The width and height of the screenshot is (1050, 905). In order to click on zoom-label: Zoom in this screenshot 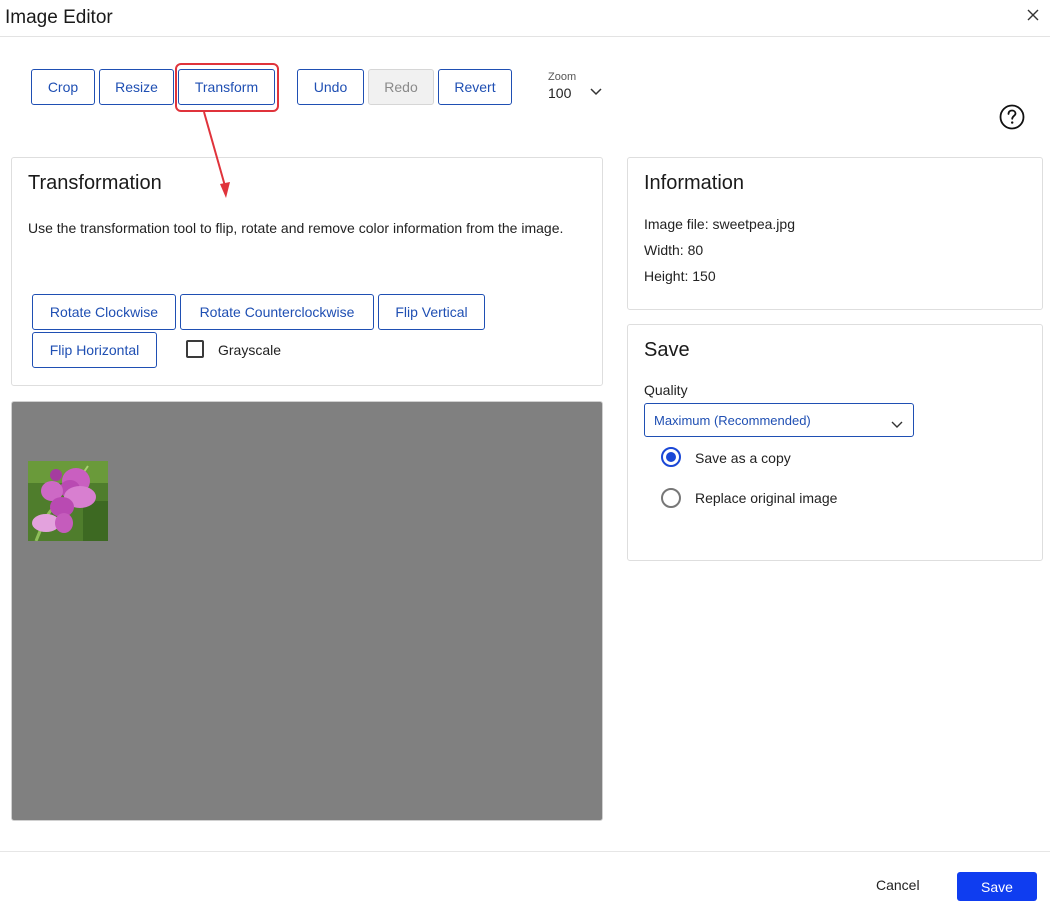, I will do `click(562, 77)`.